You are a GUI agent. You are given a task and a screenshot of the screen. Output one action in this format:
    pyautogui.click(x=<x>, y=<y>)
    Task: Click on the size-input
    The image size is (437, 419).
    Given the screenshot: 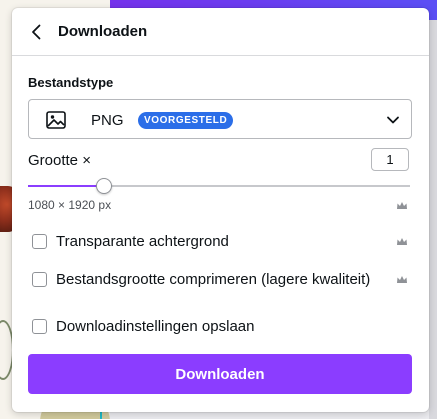 What is the action you would take?
    pyautogui.click(x=390, y=159)
    